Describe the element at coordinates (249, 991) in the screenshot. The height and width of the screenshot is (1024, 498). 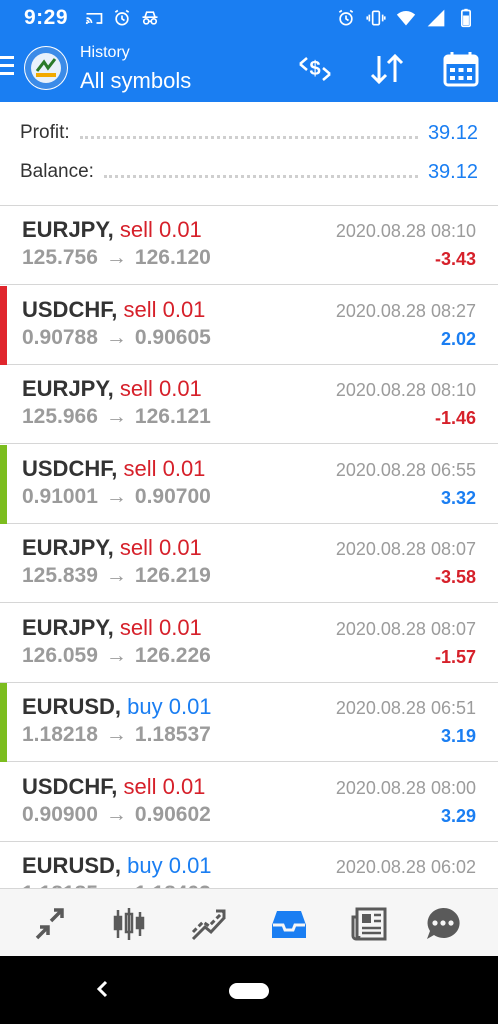
I see `system-home-pill` at that location.